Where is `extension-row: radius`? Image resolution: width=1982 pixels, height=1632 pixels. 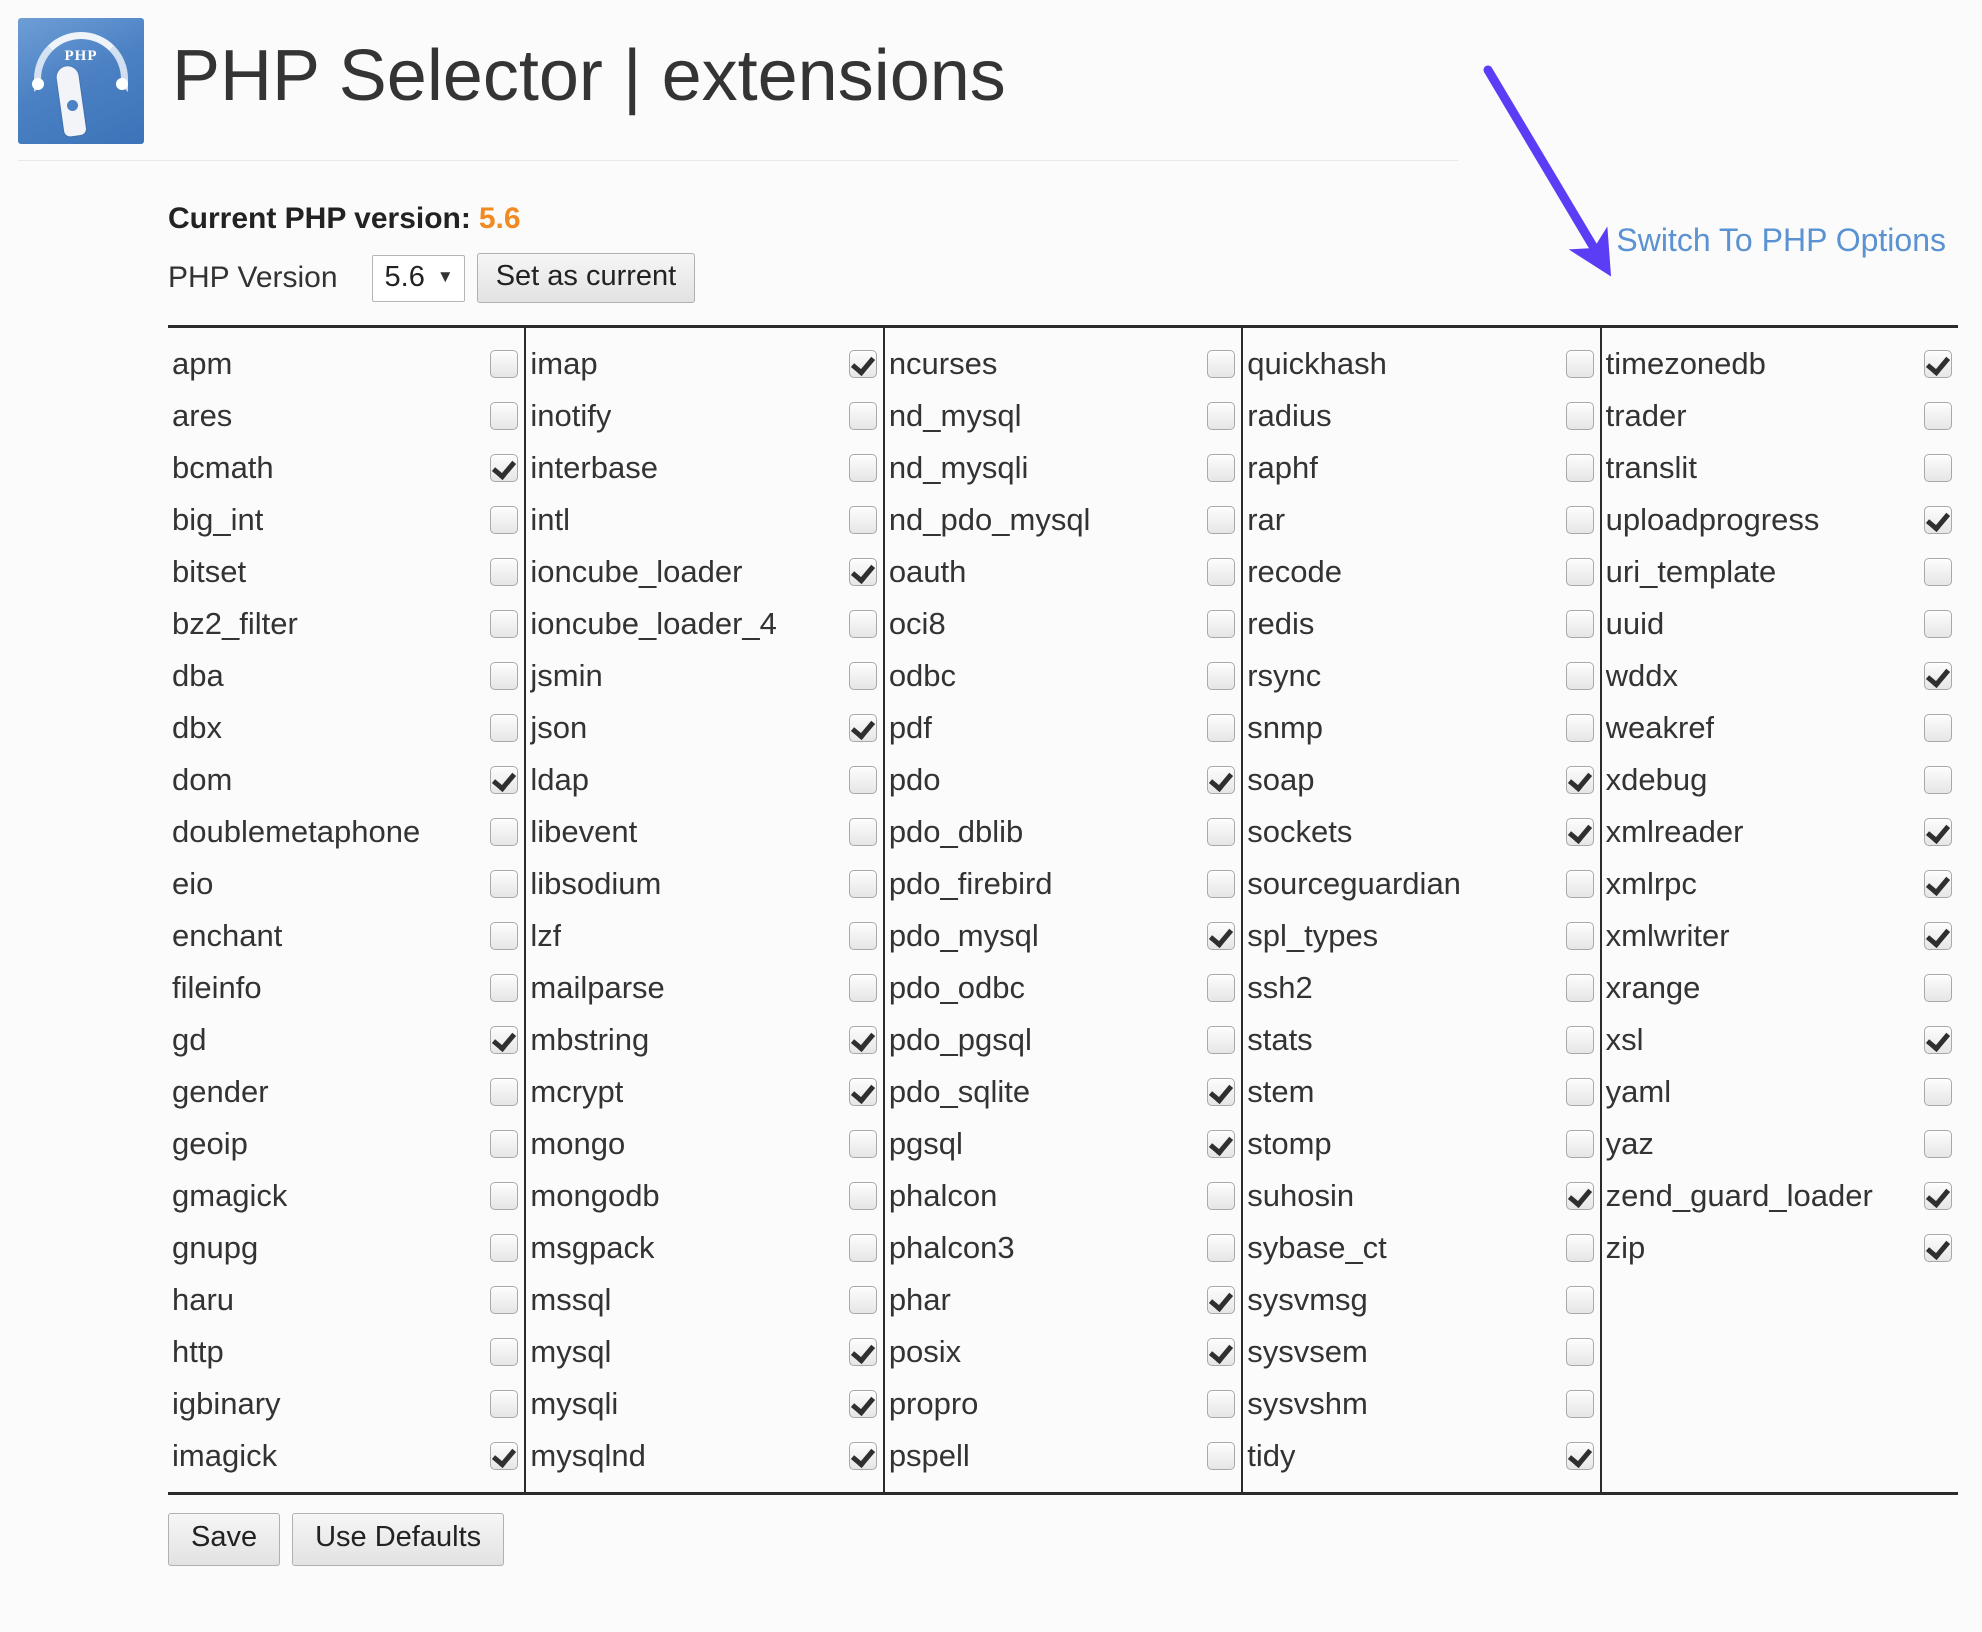
extension-row: radius is located at coordinates (1421, 416).